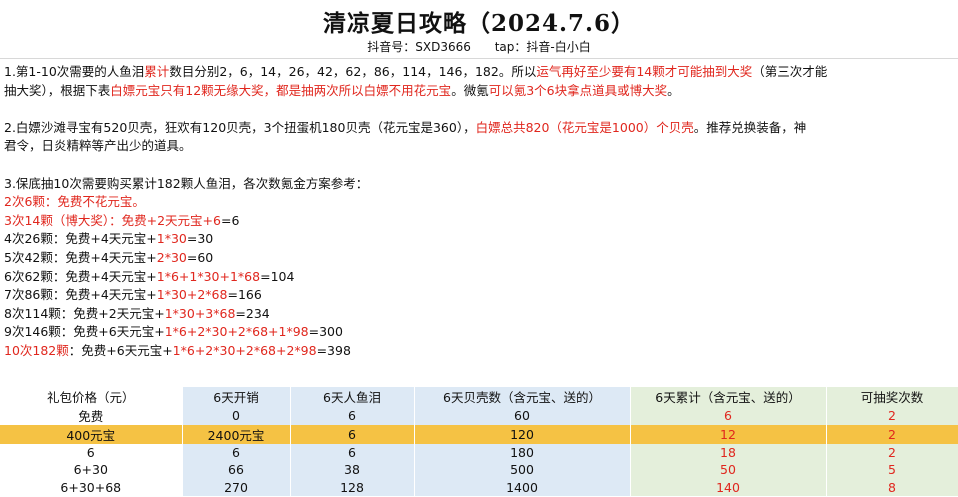  What do you see at coordinates (120, 350) in the screenshot?
I see `note-text: ：免费+6天元宝+` at bounding box center [120, 350].